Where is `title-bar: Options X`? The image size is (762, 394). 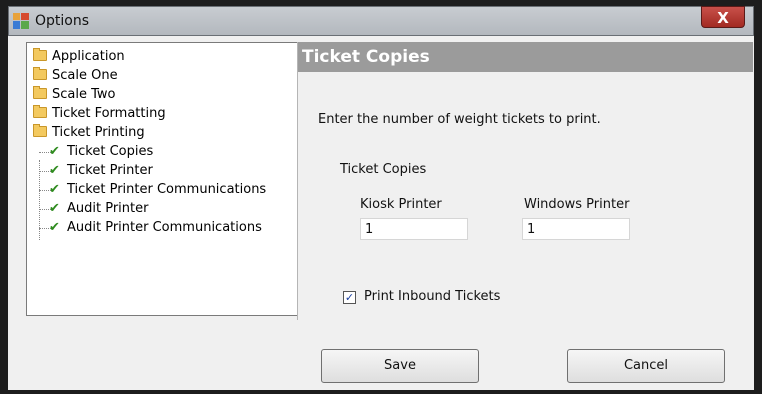 title-bar: Options X is located at coordinates (381, 21).